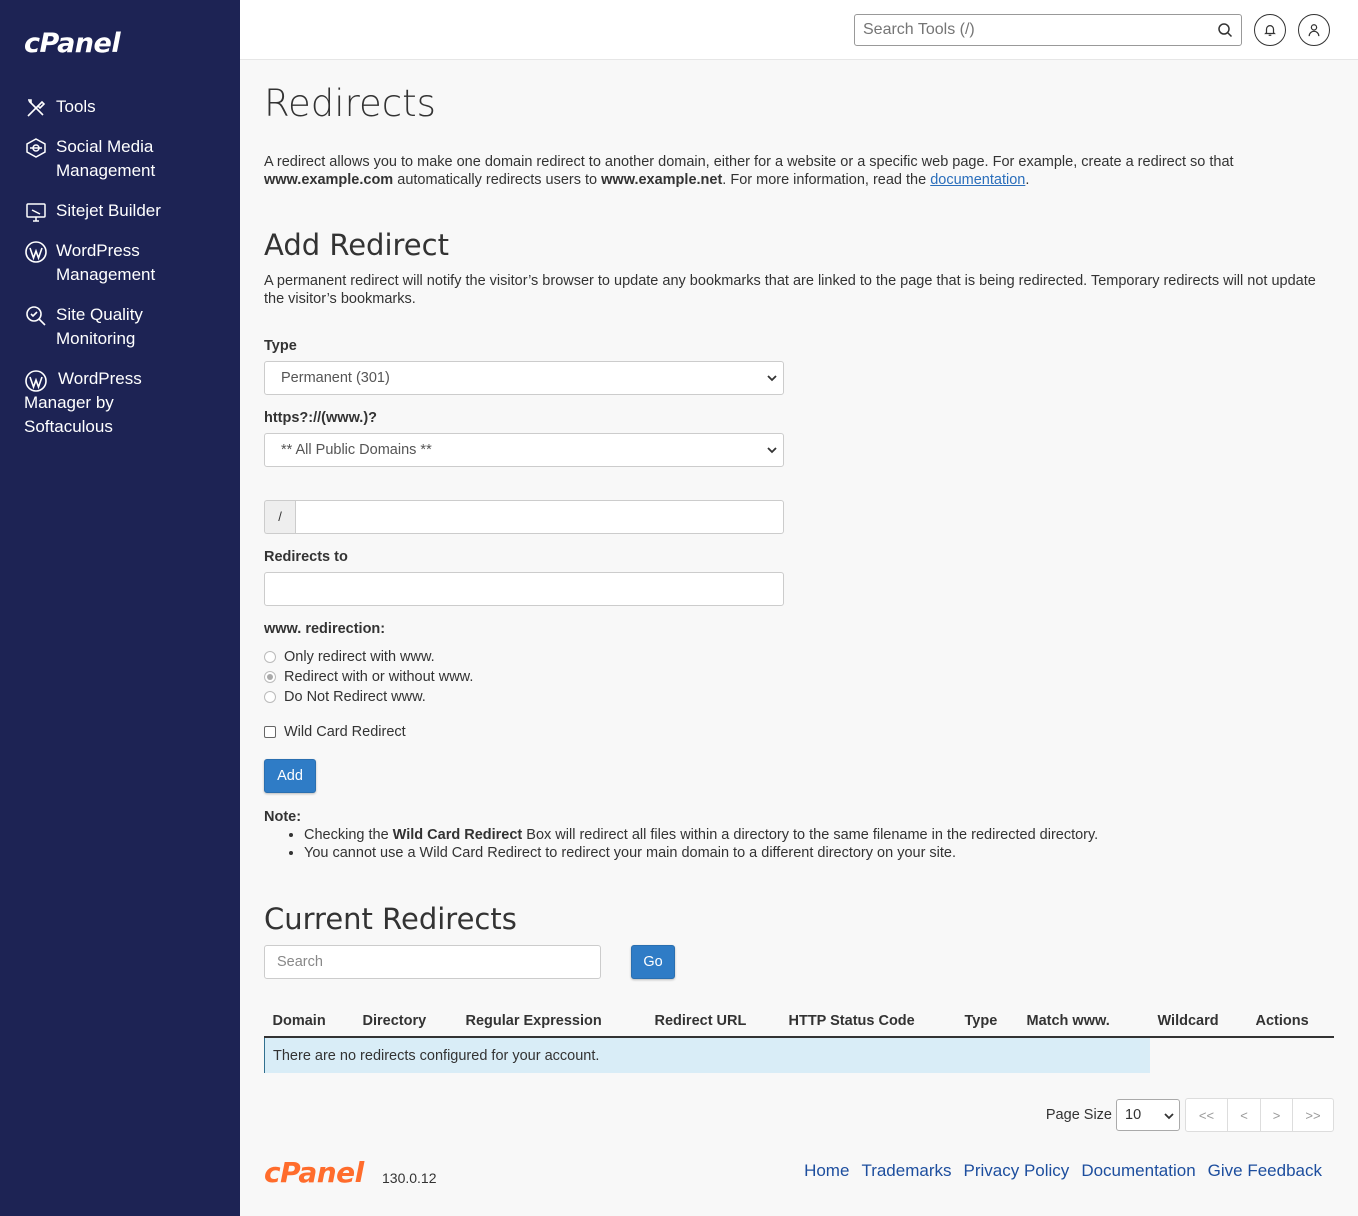  I want to click on path-input-group: /, so click(524, 517).